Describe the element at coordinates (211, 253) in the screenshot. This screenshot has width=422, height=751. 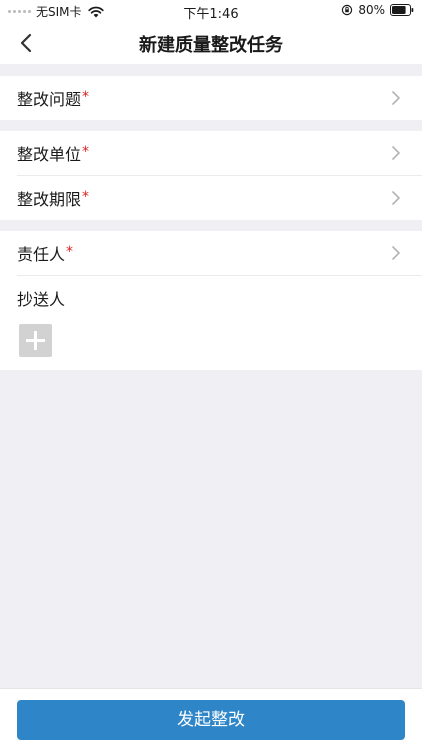
I see `row-responsible-person: 责任人*` at that location.